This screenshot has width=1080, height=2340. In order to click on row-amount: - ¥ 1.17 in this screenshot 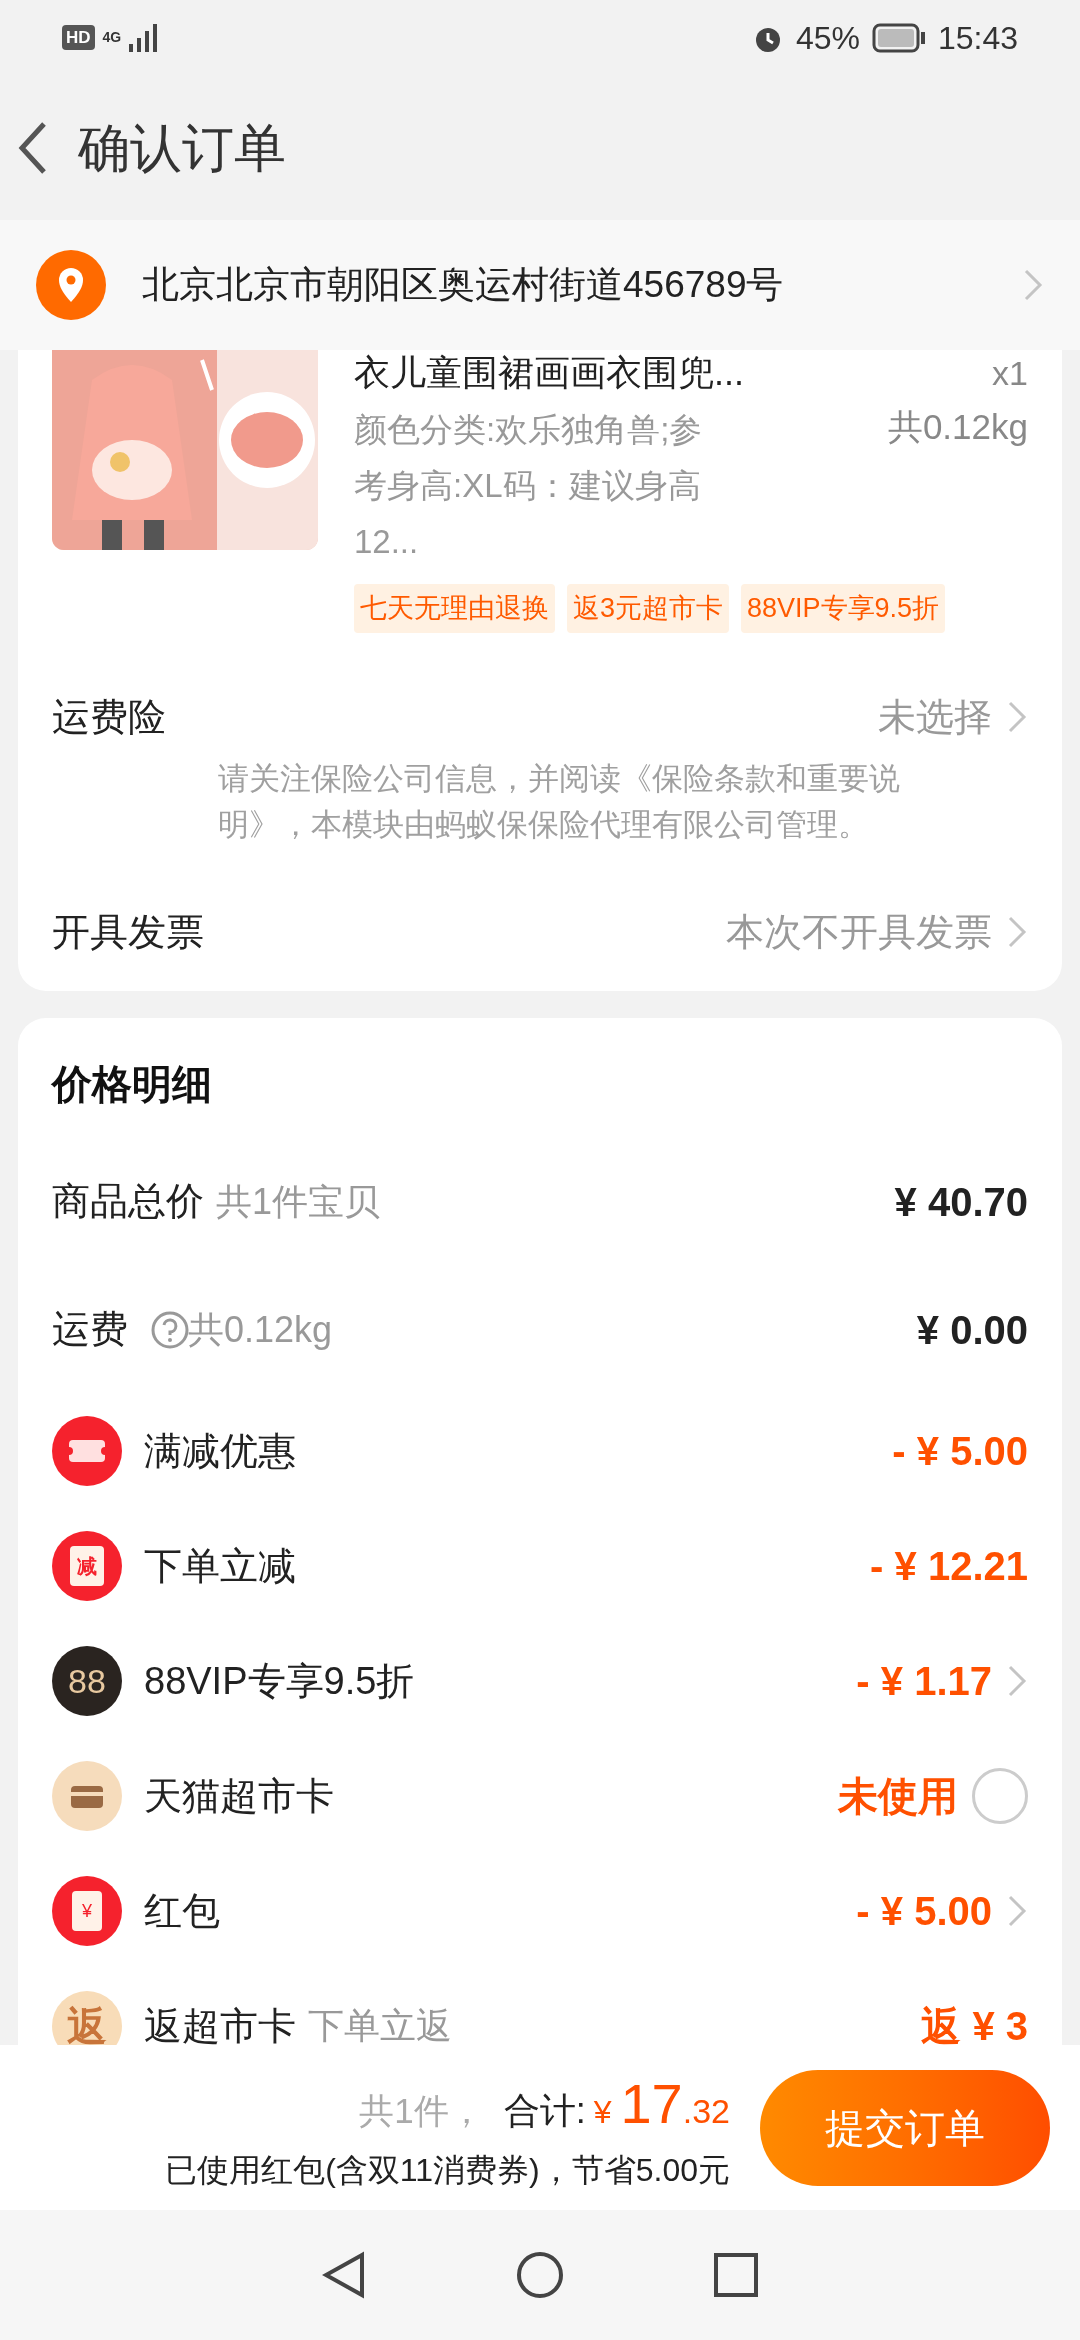, I will do `click(924, 1681)`.